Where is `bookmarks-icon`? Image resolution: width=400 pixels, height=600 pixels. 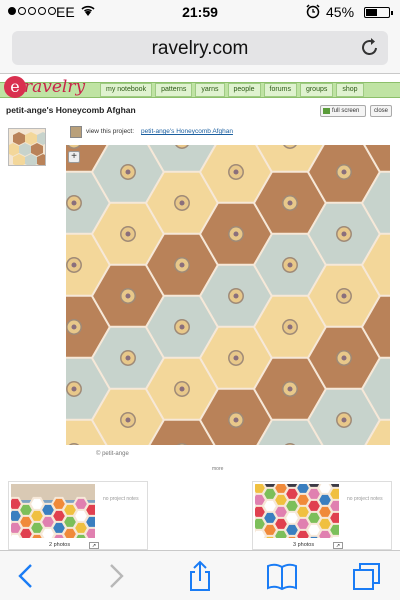
bookmarks-icon is located at coordinates (282, 576).